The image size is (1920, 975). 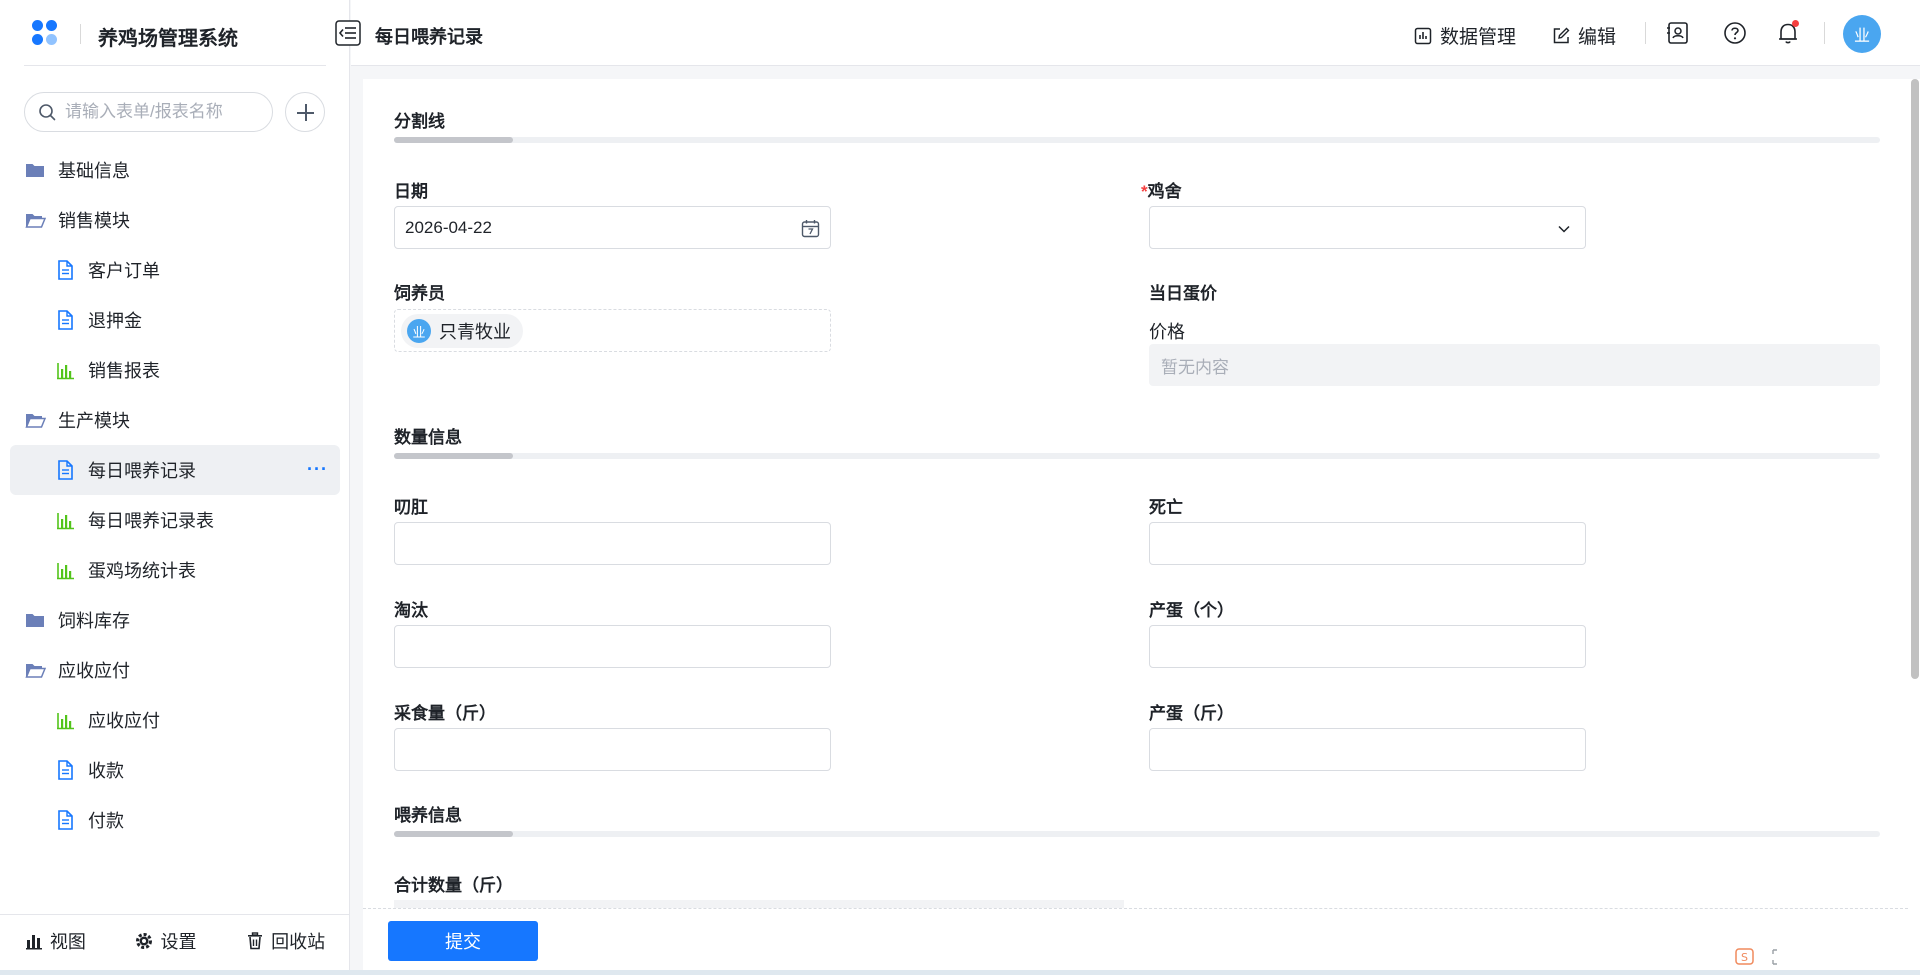 What do you see at coordinates (94, 171) in the screenshot?
I see `sidebar-item-label: 基础信息` at bounding box center [94, 171].